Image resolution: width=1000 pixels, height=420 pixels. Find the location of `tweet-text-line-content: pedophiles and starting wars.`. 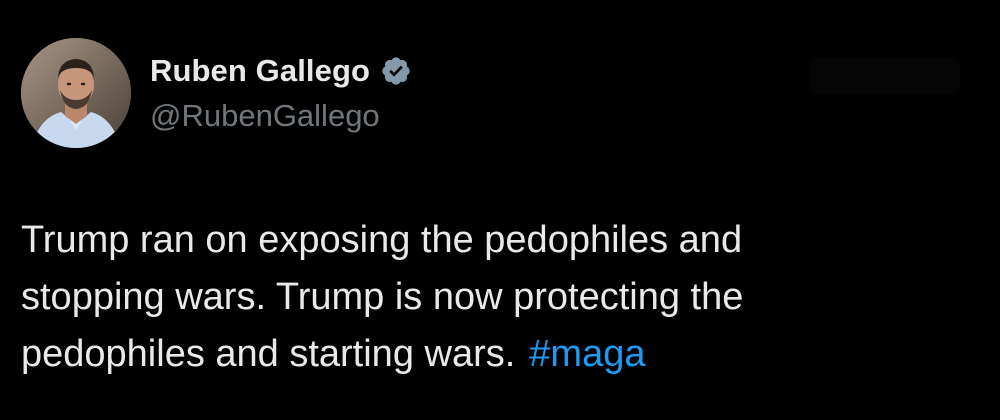

tweet-text-line-content: pedophiles and starting wars. is located at coordinates (268, 354).